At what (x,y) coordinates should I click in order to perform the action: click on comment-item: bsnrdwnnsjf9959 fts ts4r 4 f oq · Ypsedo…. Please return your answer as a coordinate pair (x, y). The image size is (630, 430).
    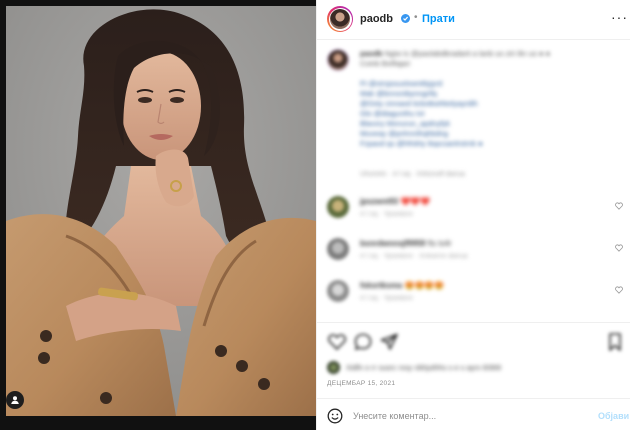
    Looking at the image, I should click on (475, 251).